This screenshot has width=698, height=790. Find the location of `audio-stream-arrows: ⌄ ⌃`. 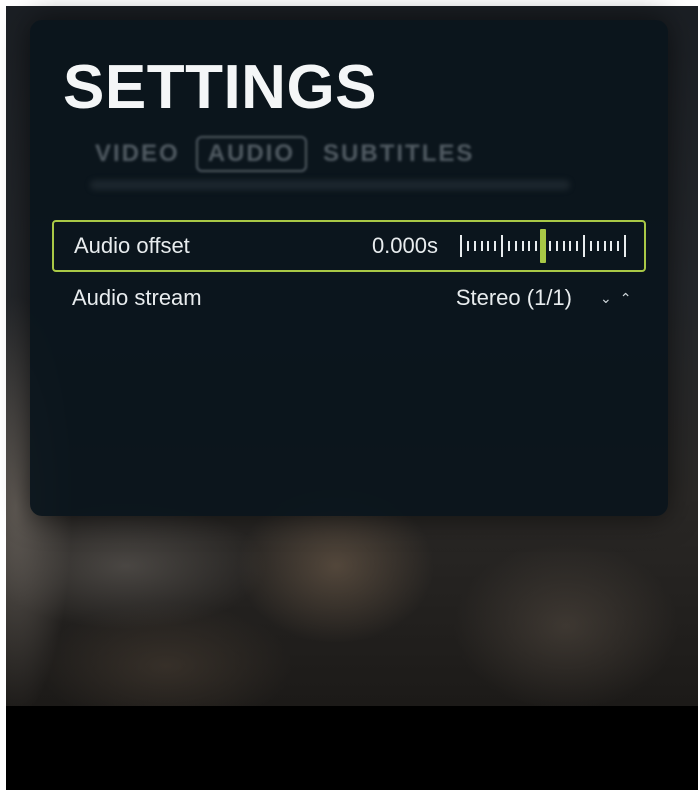

audio-stream-arrows: ⌄ ⌃ is located at coordinates (615, 298).